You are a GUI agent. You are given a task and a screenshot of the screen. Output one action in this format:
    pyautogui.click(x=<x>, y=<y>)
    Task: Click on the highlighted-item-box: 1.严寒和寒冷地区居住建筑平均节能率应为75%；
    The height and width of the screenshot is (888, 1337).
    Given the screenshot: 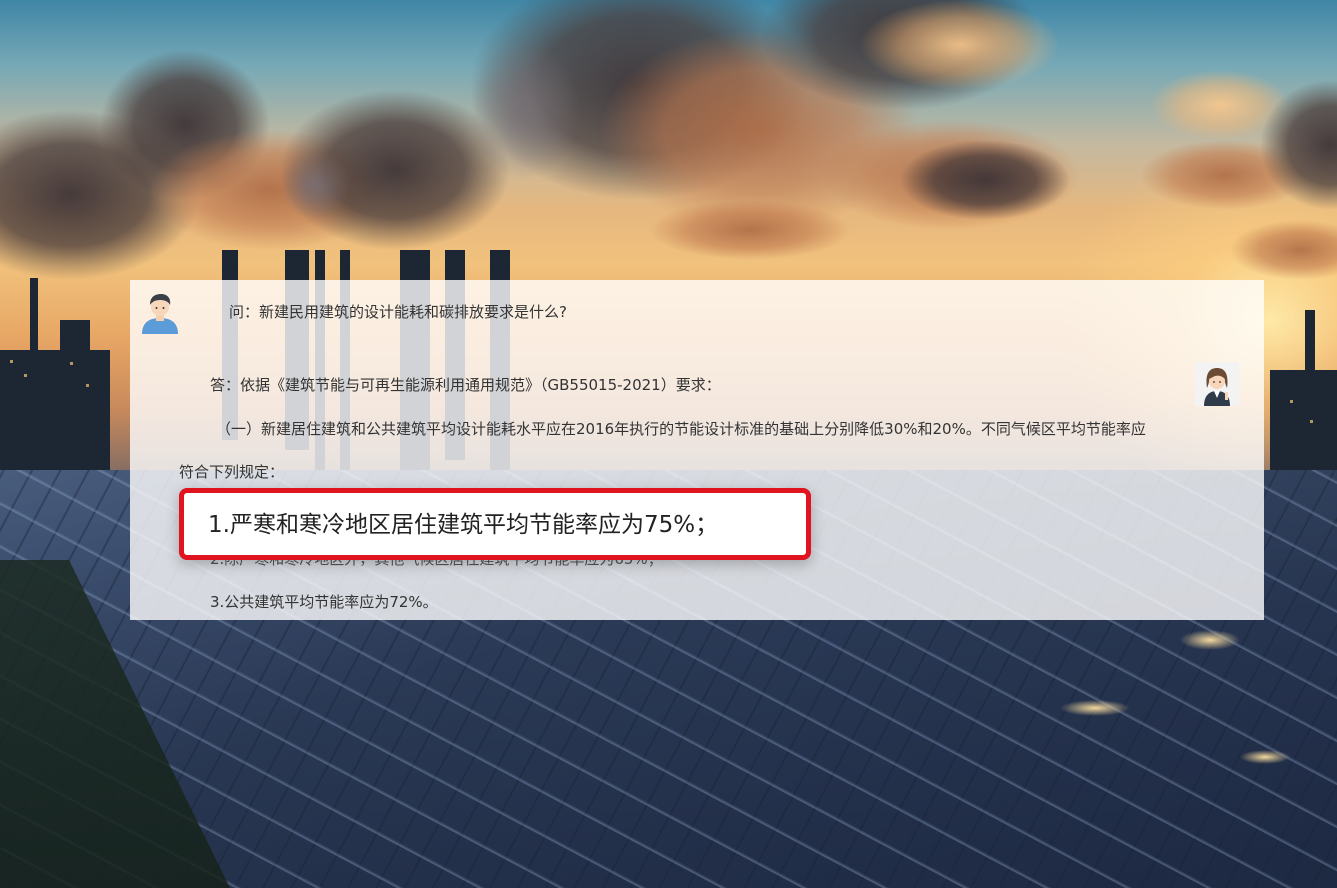 What is the action you would take?
    pyautogui.click(x=495, y=524)
    